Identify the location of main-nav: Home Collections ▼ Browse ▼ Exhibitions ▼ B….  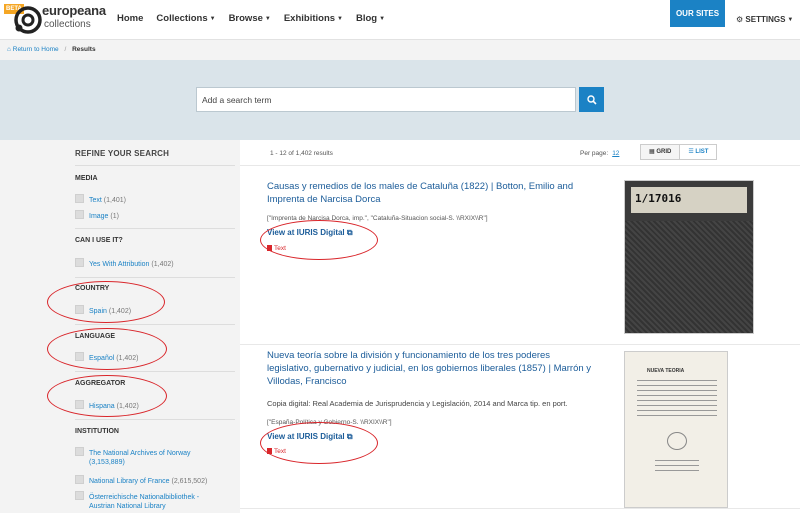
(257, 18).